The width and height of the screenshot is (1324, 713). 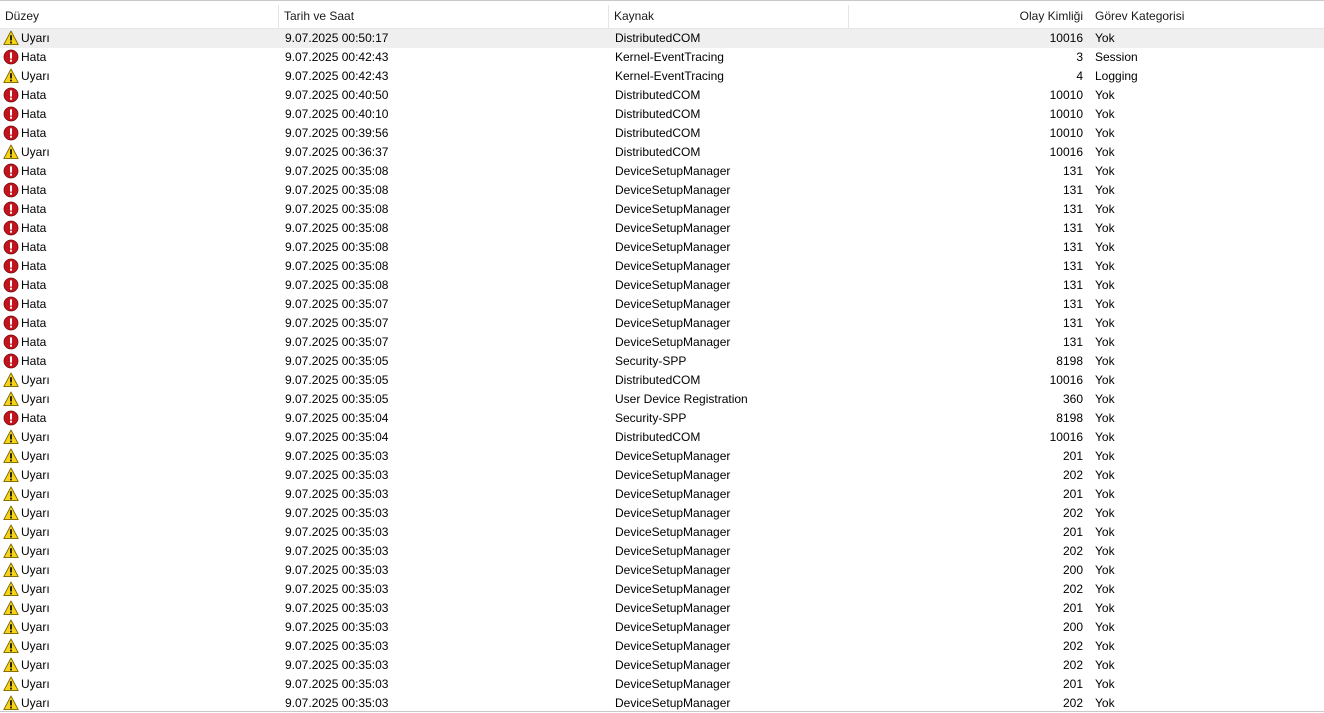 I want to click on datetime-cell: 9.07.2025 00:35:05, so click(x=337, y=380).